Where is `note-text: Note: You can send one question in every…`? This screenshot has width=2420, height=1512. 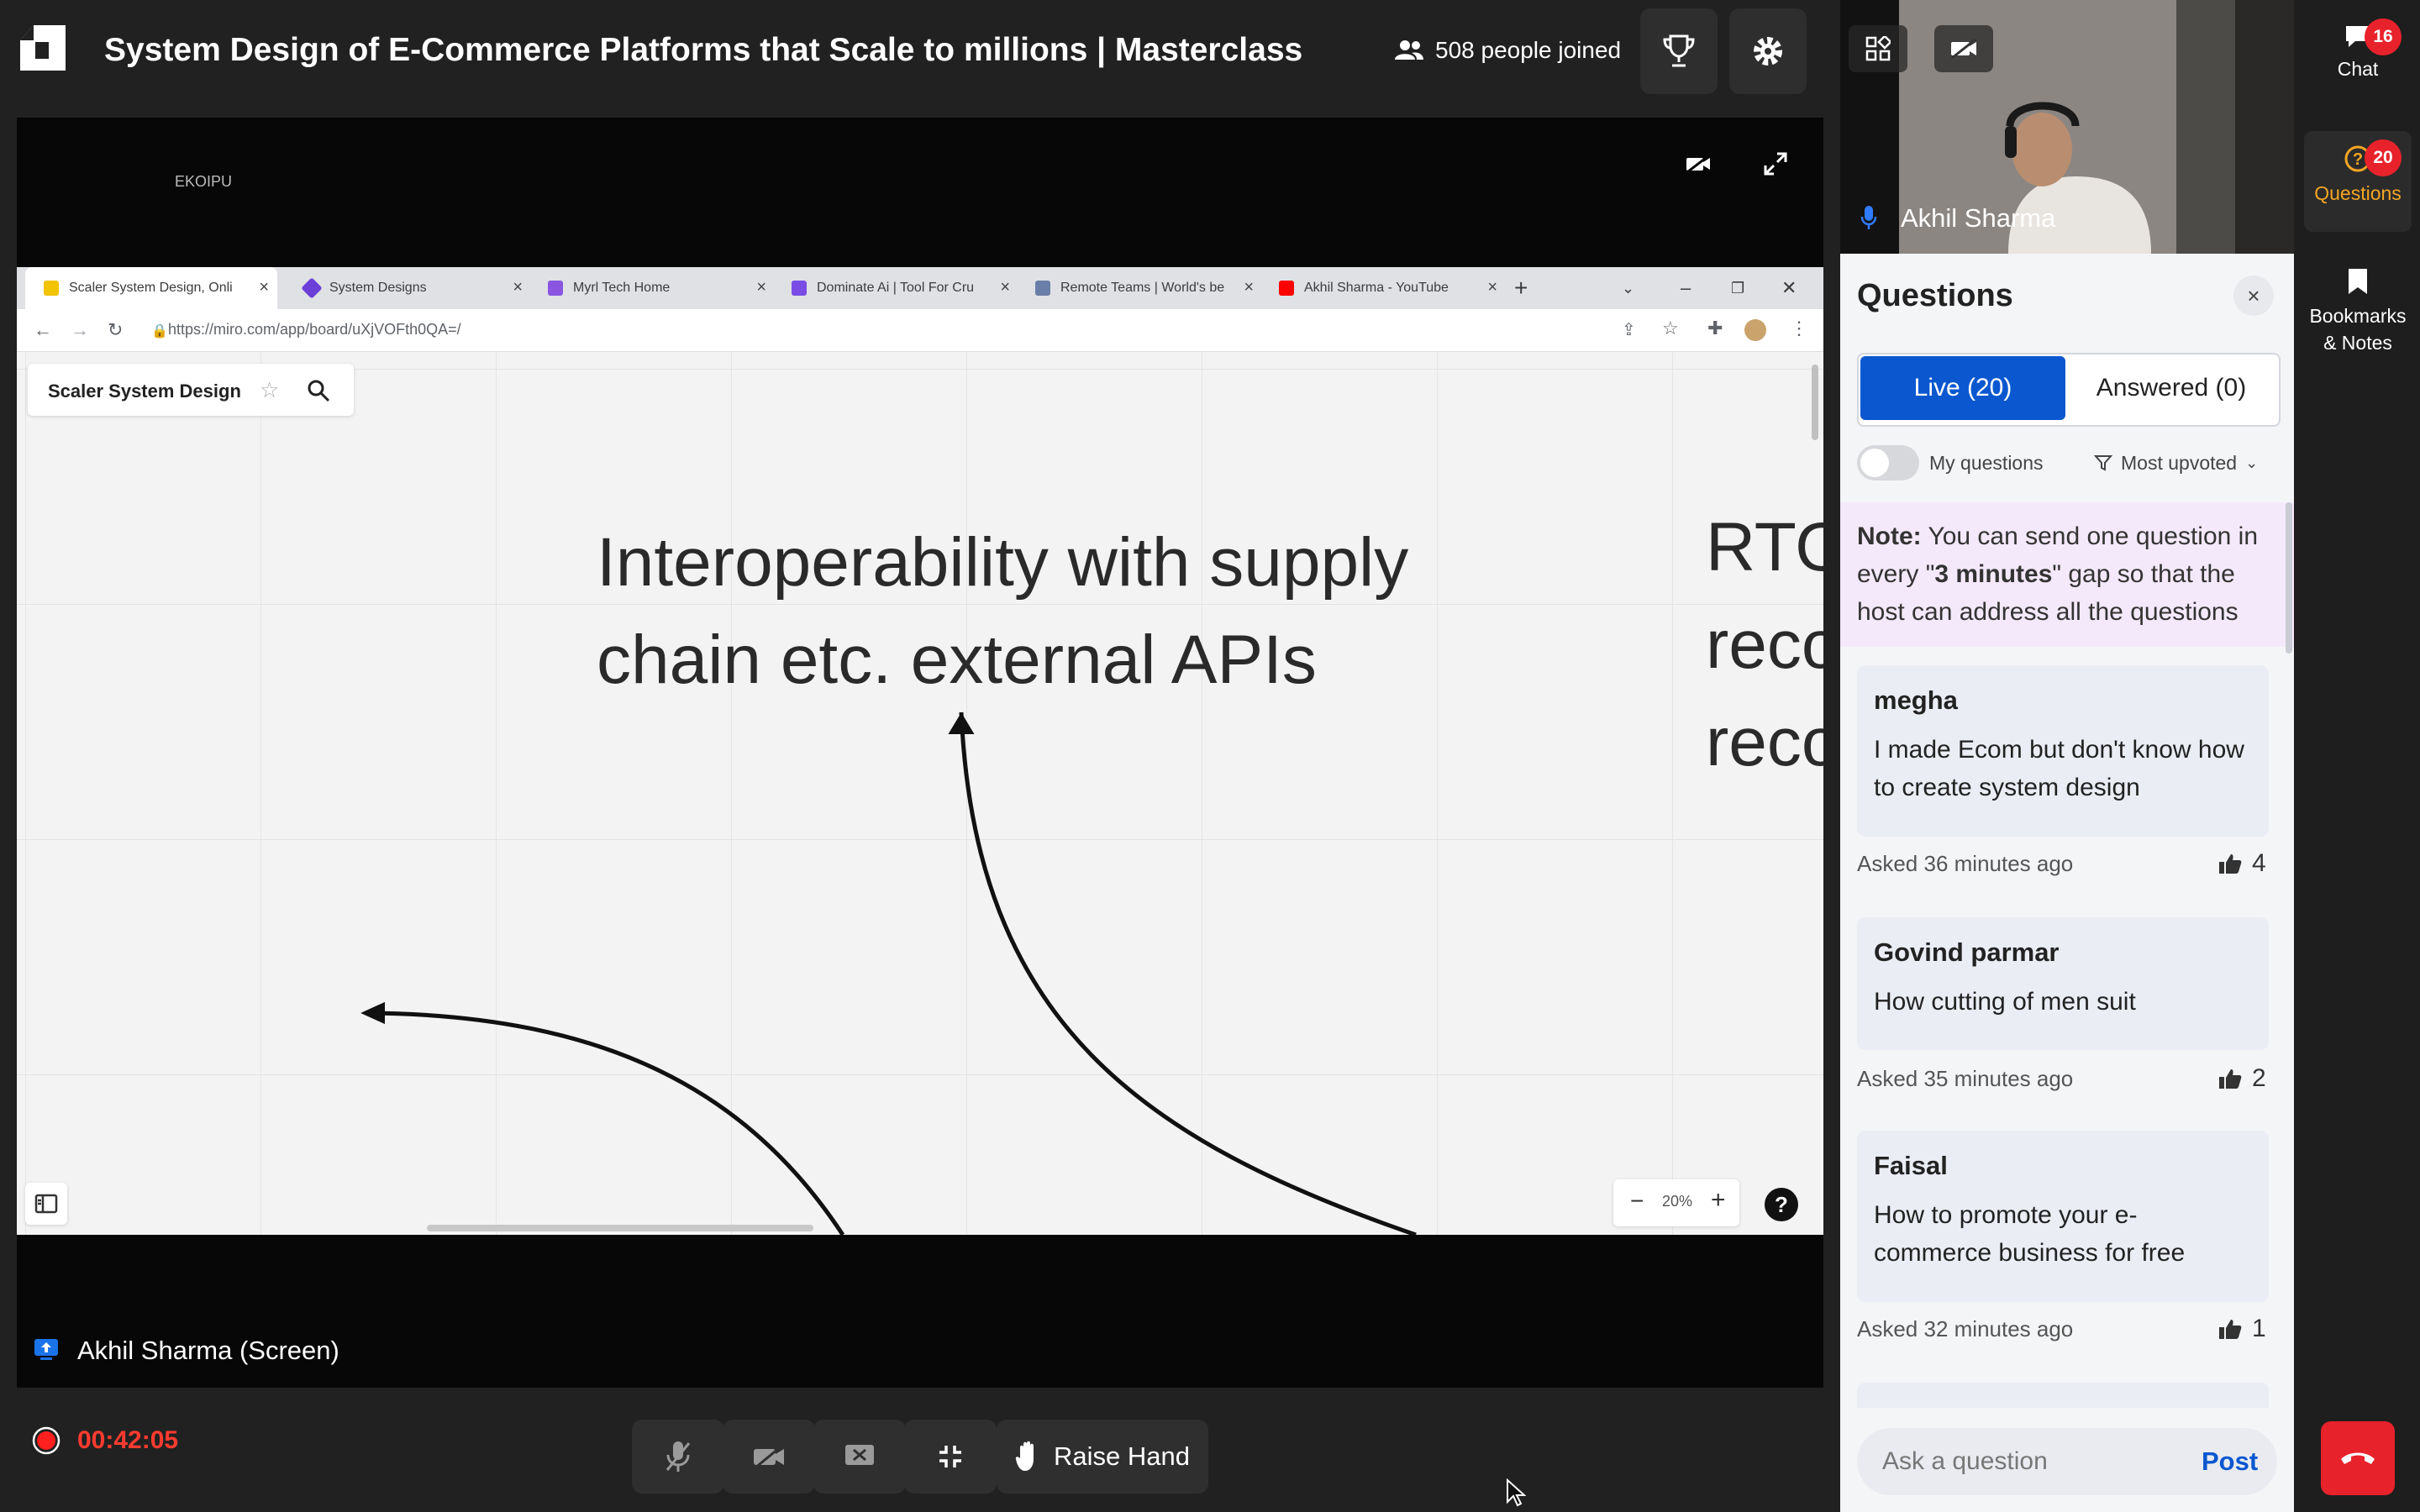
note-text: Note: You can send one question in every… is located at coordinates (2067, 574).